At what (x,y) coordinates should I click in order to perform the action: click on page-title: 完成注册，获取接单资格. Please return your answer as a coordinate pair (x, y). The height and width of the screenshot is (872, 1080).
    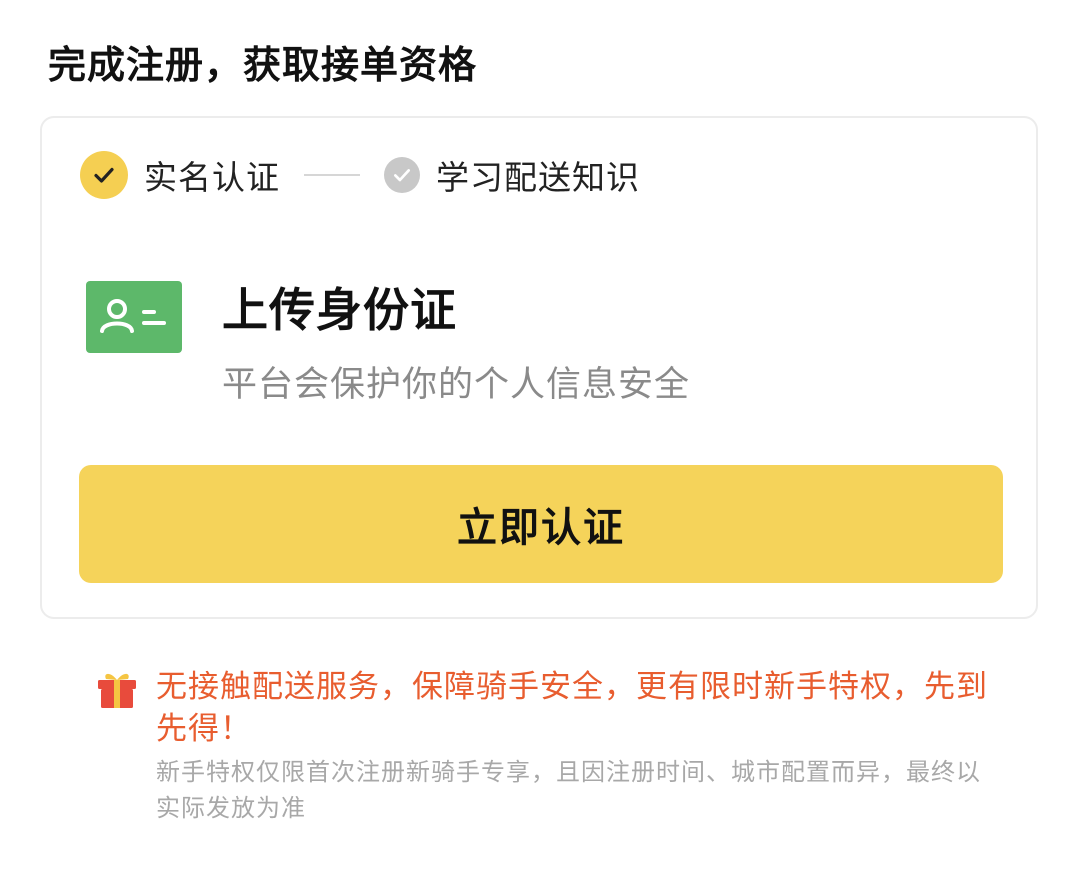
    Looking at the image, I should click on (263, 65).